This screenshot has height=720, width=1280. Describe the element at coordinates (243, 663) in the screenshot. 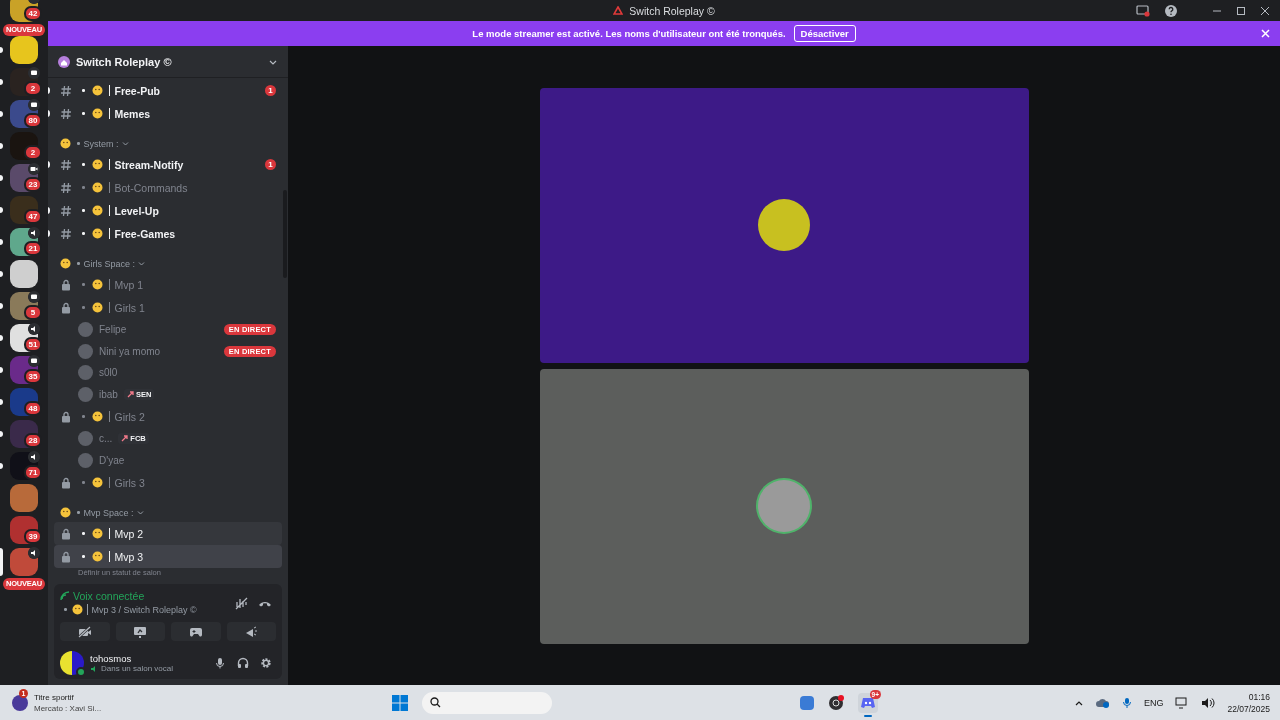

I see `headphones-icon` at that location.